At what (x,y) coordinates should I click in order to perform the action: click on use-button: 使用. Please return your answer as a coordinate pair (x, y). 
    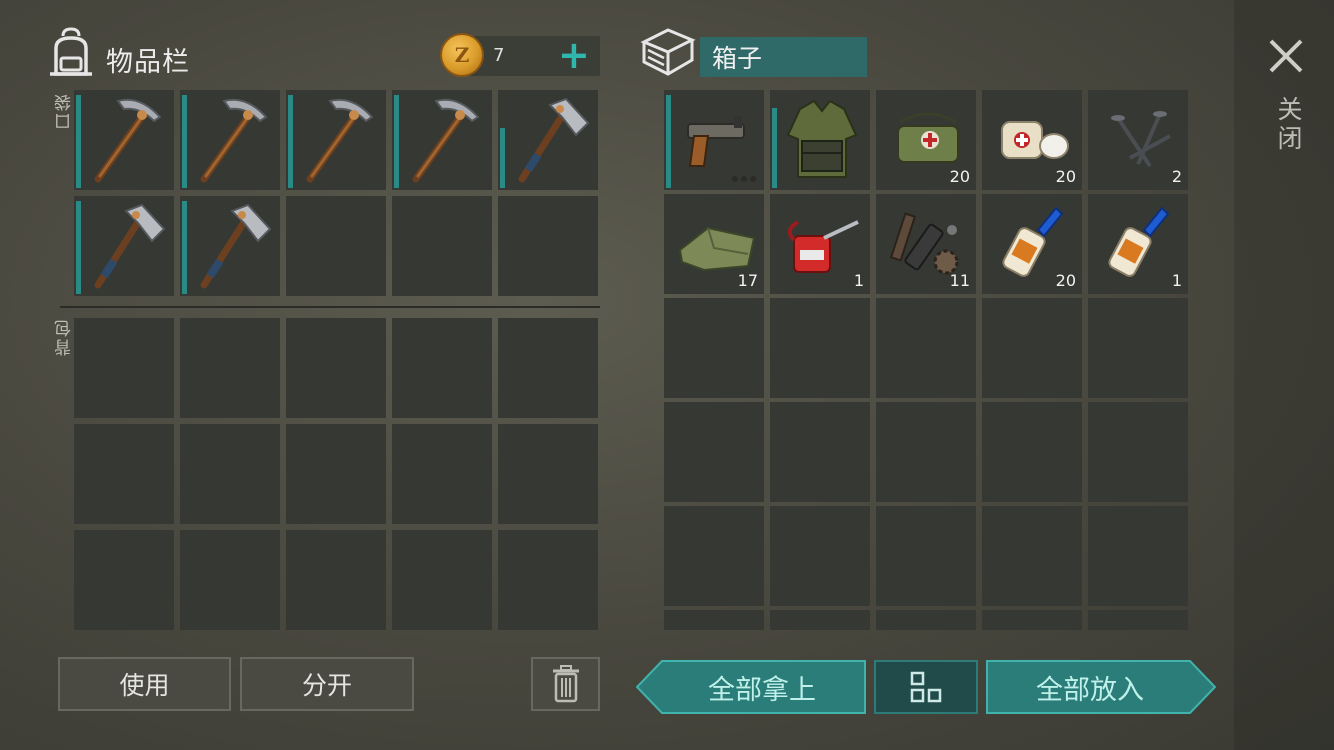
    Looking at the image, I should click on (144, 684).